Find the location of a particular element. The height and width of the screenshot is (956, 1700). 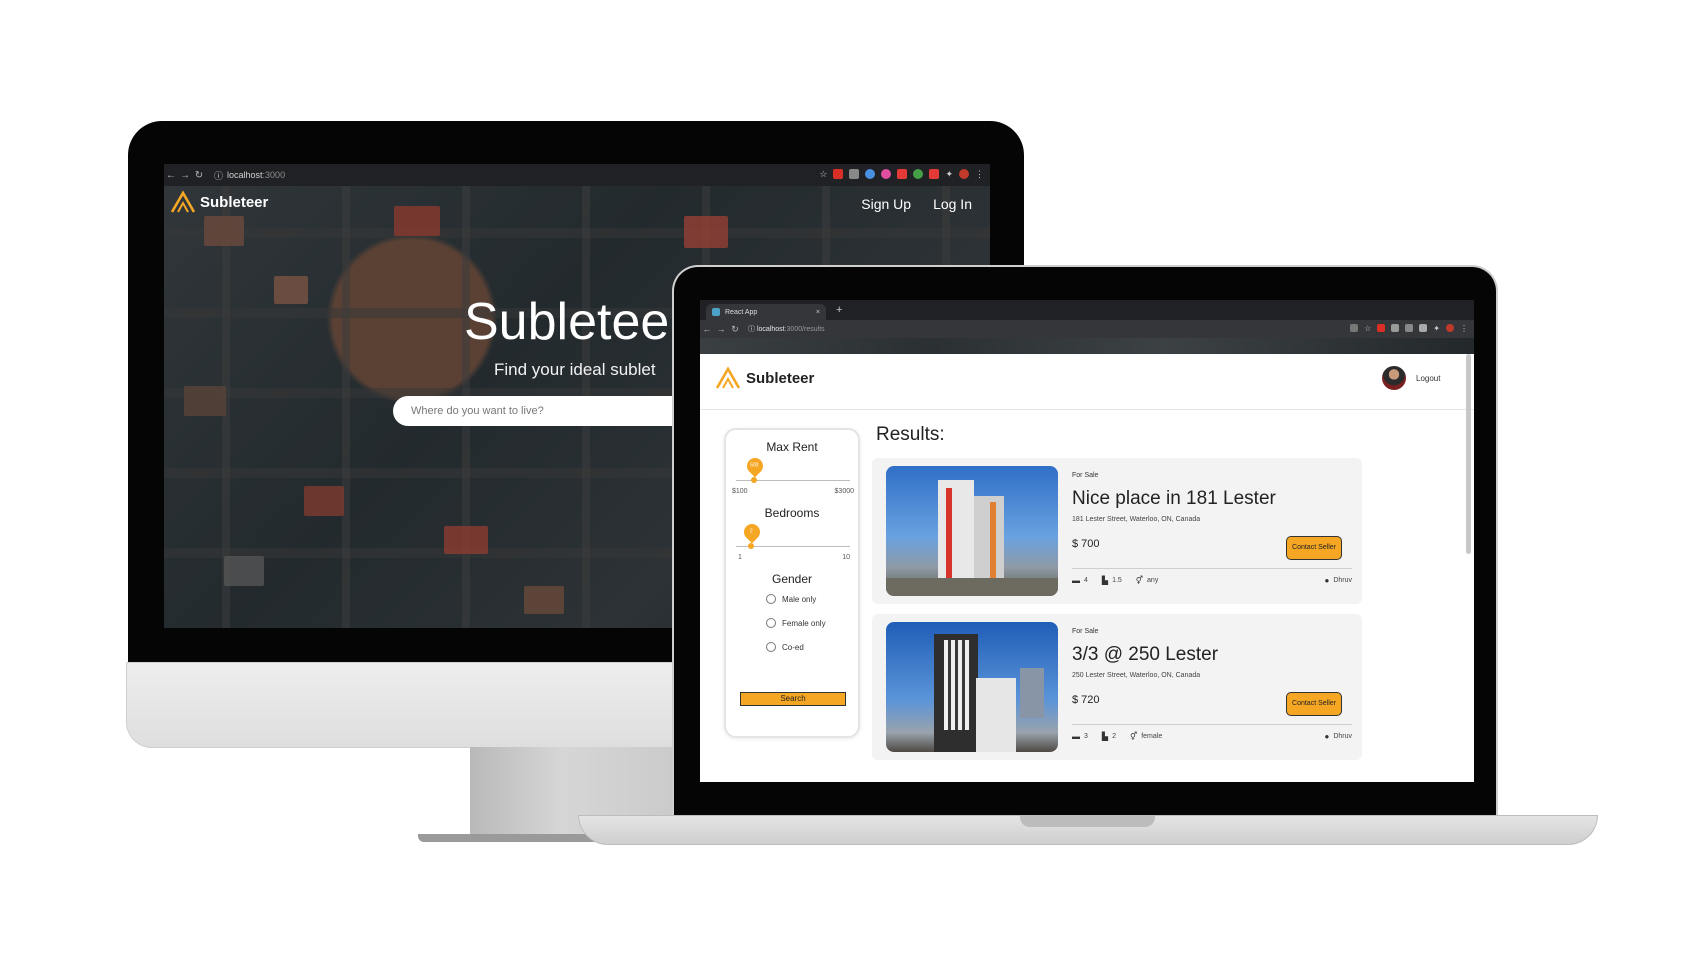

max-rent-slider is located at coordinates (793, 480).